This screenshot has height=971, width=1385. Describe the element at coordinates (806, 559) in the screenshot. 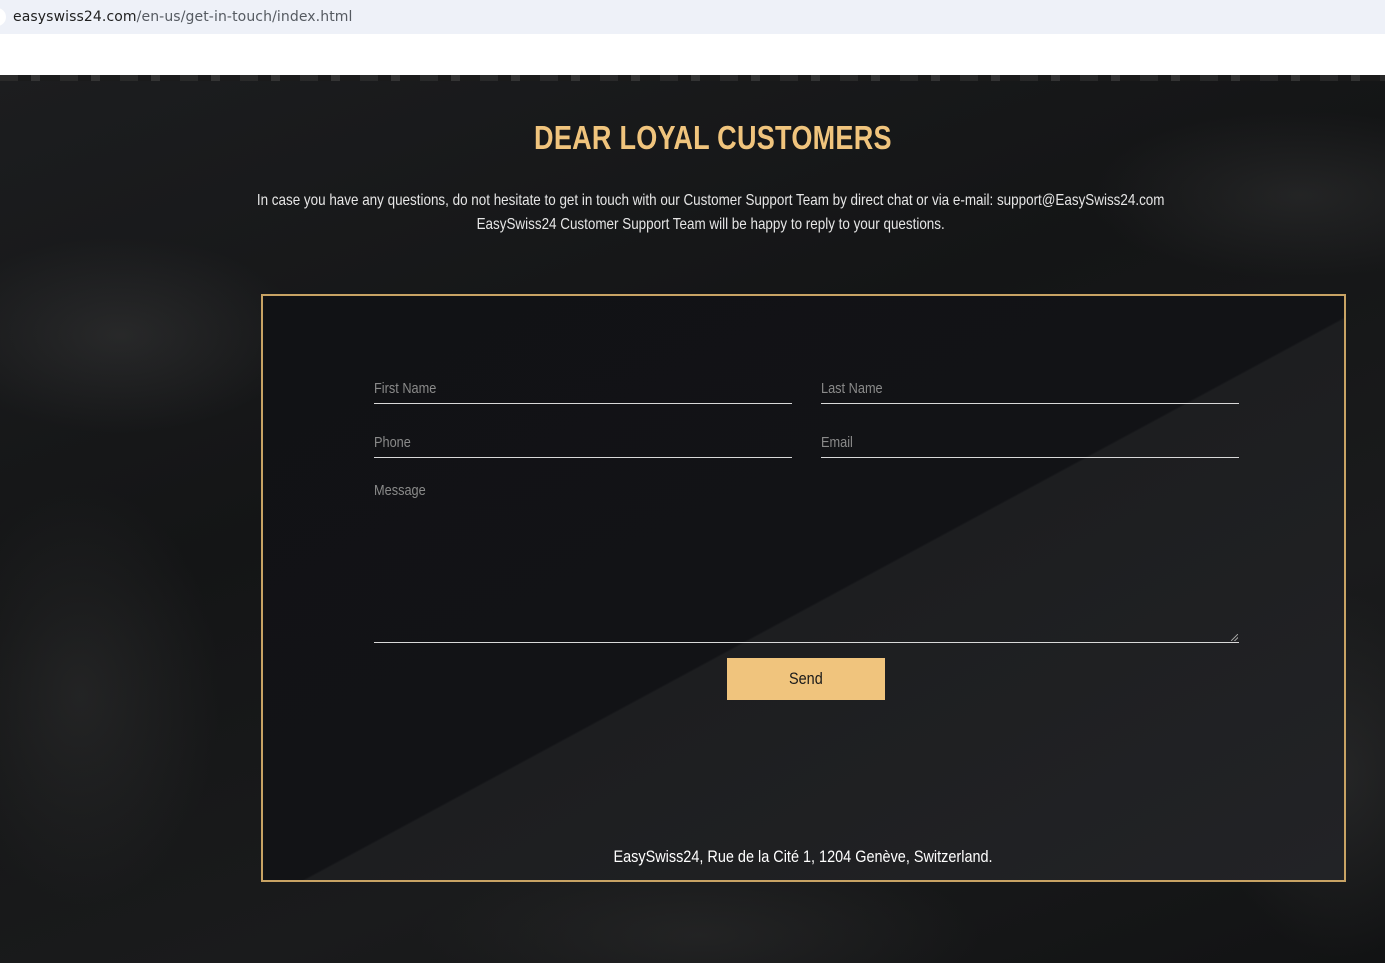

I see `message-textarea: Message` at that location.